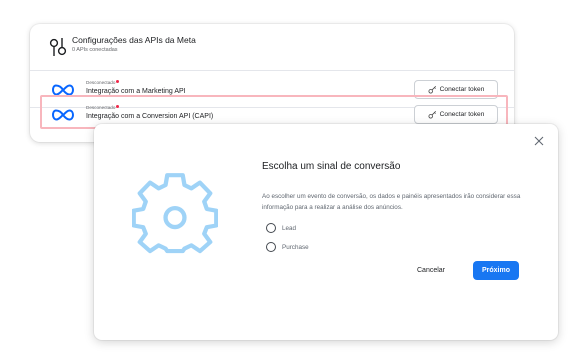  Describe the element at coordinates (150, 116) in the screenshot. I see `conversion-api-label: Integração com a Conversion API (CAPI)` at that location.